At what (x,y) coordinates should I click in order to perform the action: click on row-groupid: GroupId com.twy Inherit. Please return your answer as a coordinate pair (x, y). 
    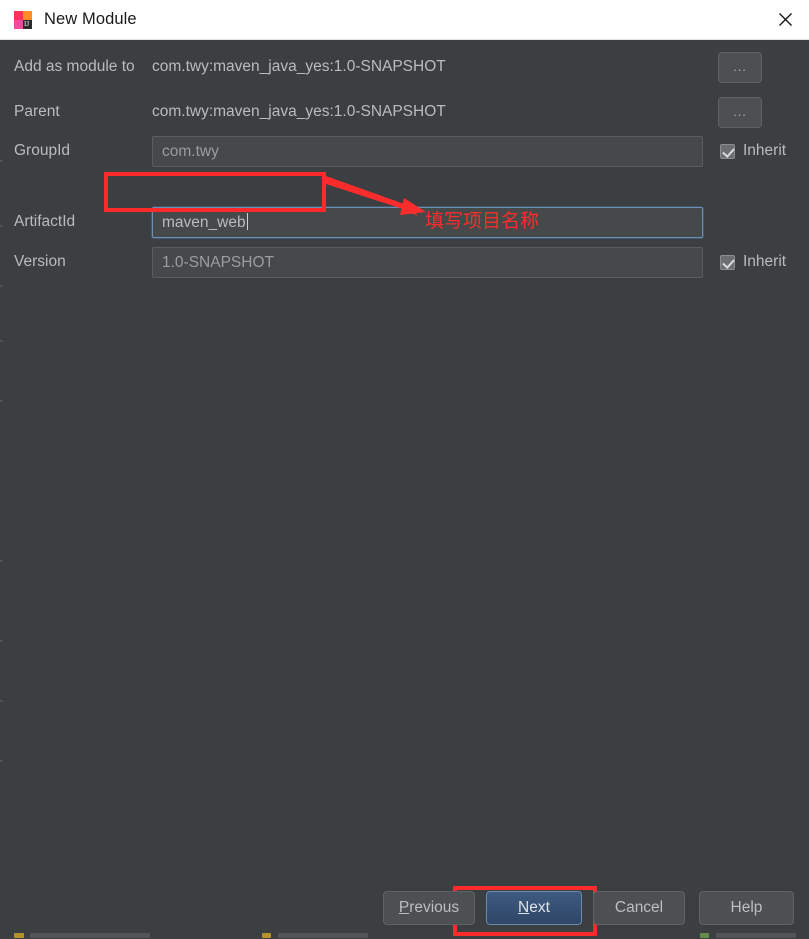
    Looking at the image, I should click on (404, 151).